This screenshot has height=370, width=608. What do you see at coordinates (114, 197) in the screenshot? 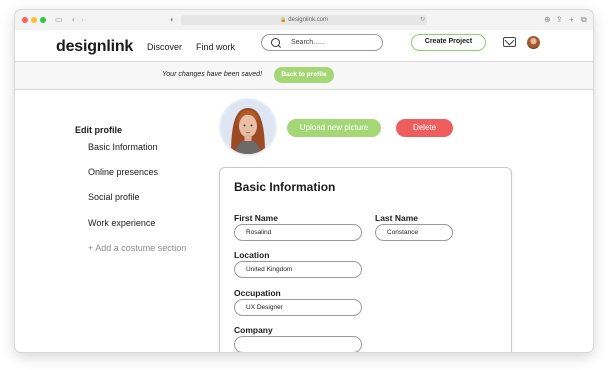
I see `sidebar-item-social-profile: Social profile` at bounding box center [114, 197].